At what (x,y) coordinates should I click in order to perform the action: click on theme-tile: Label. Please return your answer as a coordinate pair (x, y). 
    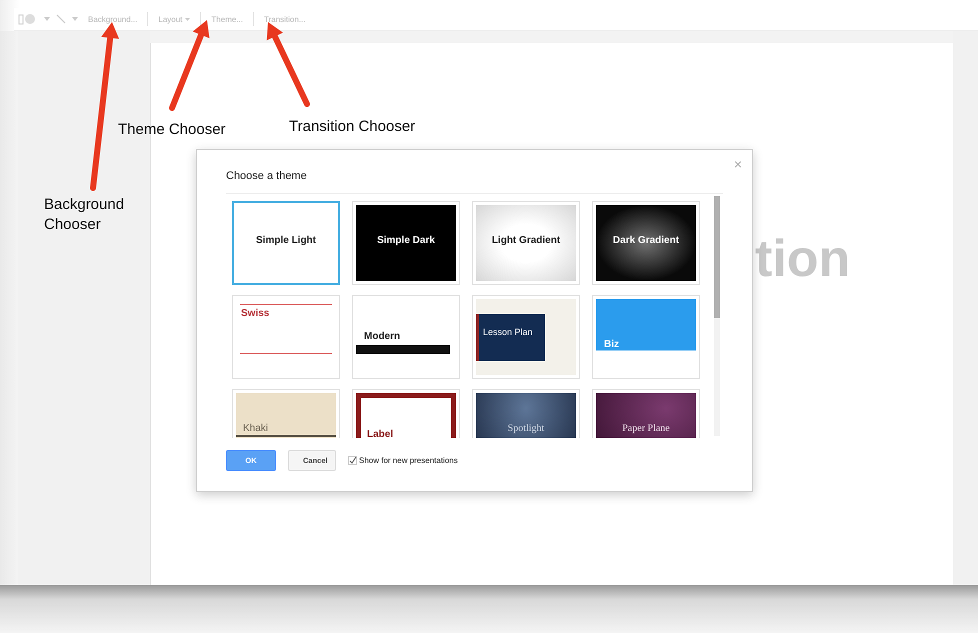
    Looking at the image, I should click on (406, 413).